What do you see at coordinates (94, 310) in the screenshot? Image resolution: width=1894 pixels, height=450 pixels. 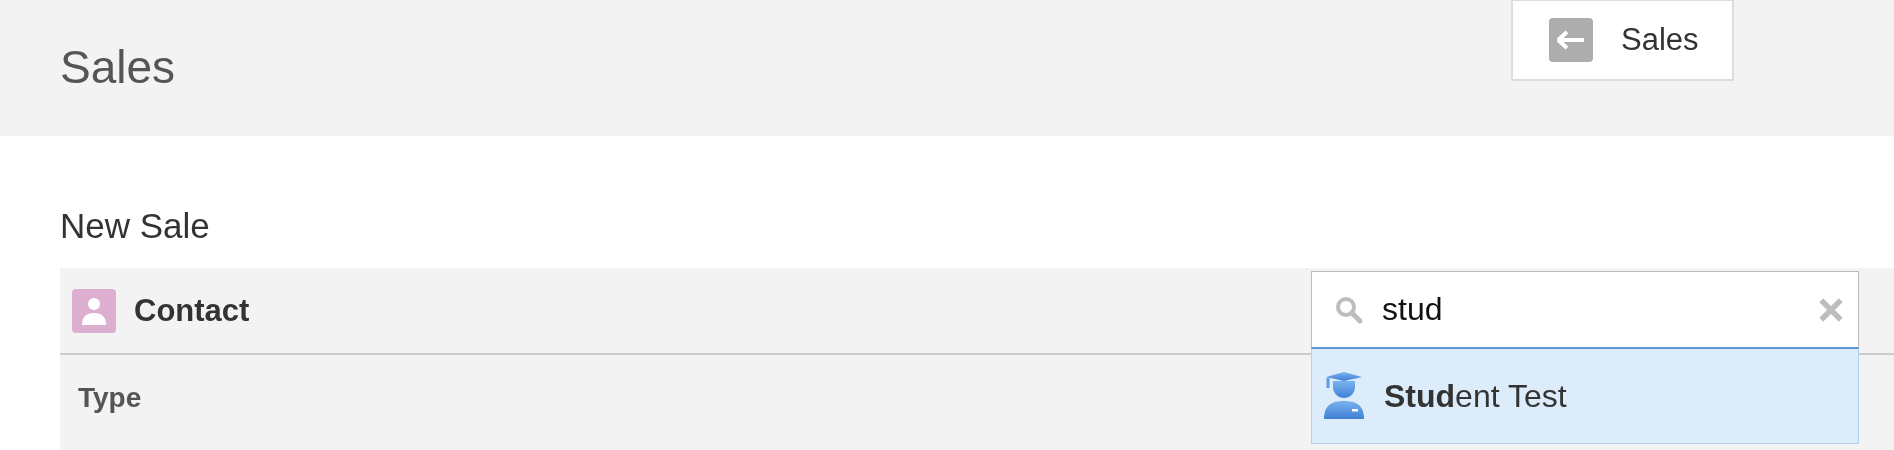 I see `person-icon` at bounding box center [94, 310].